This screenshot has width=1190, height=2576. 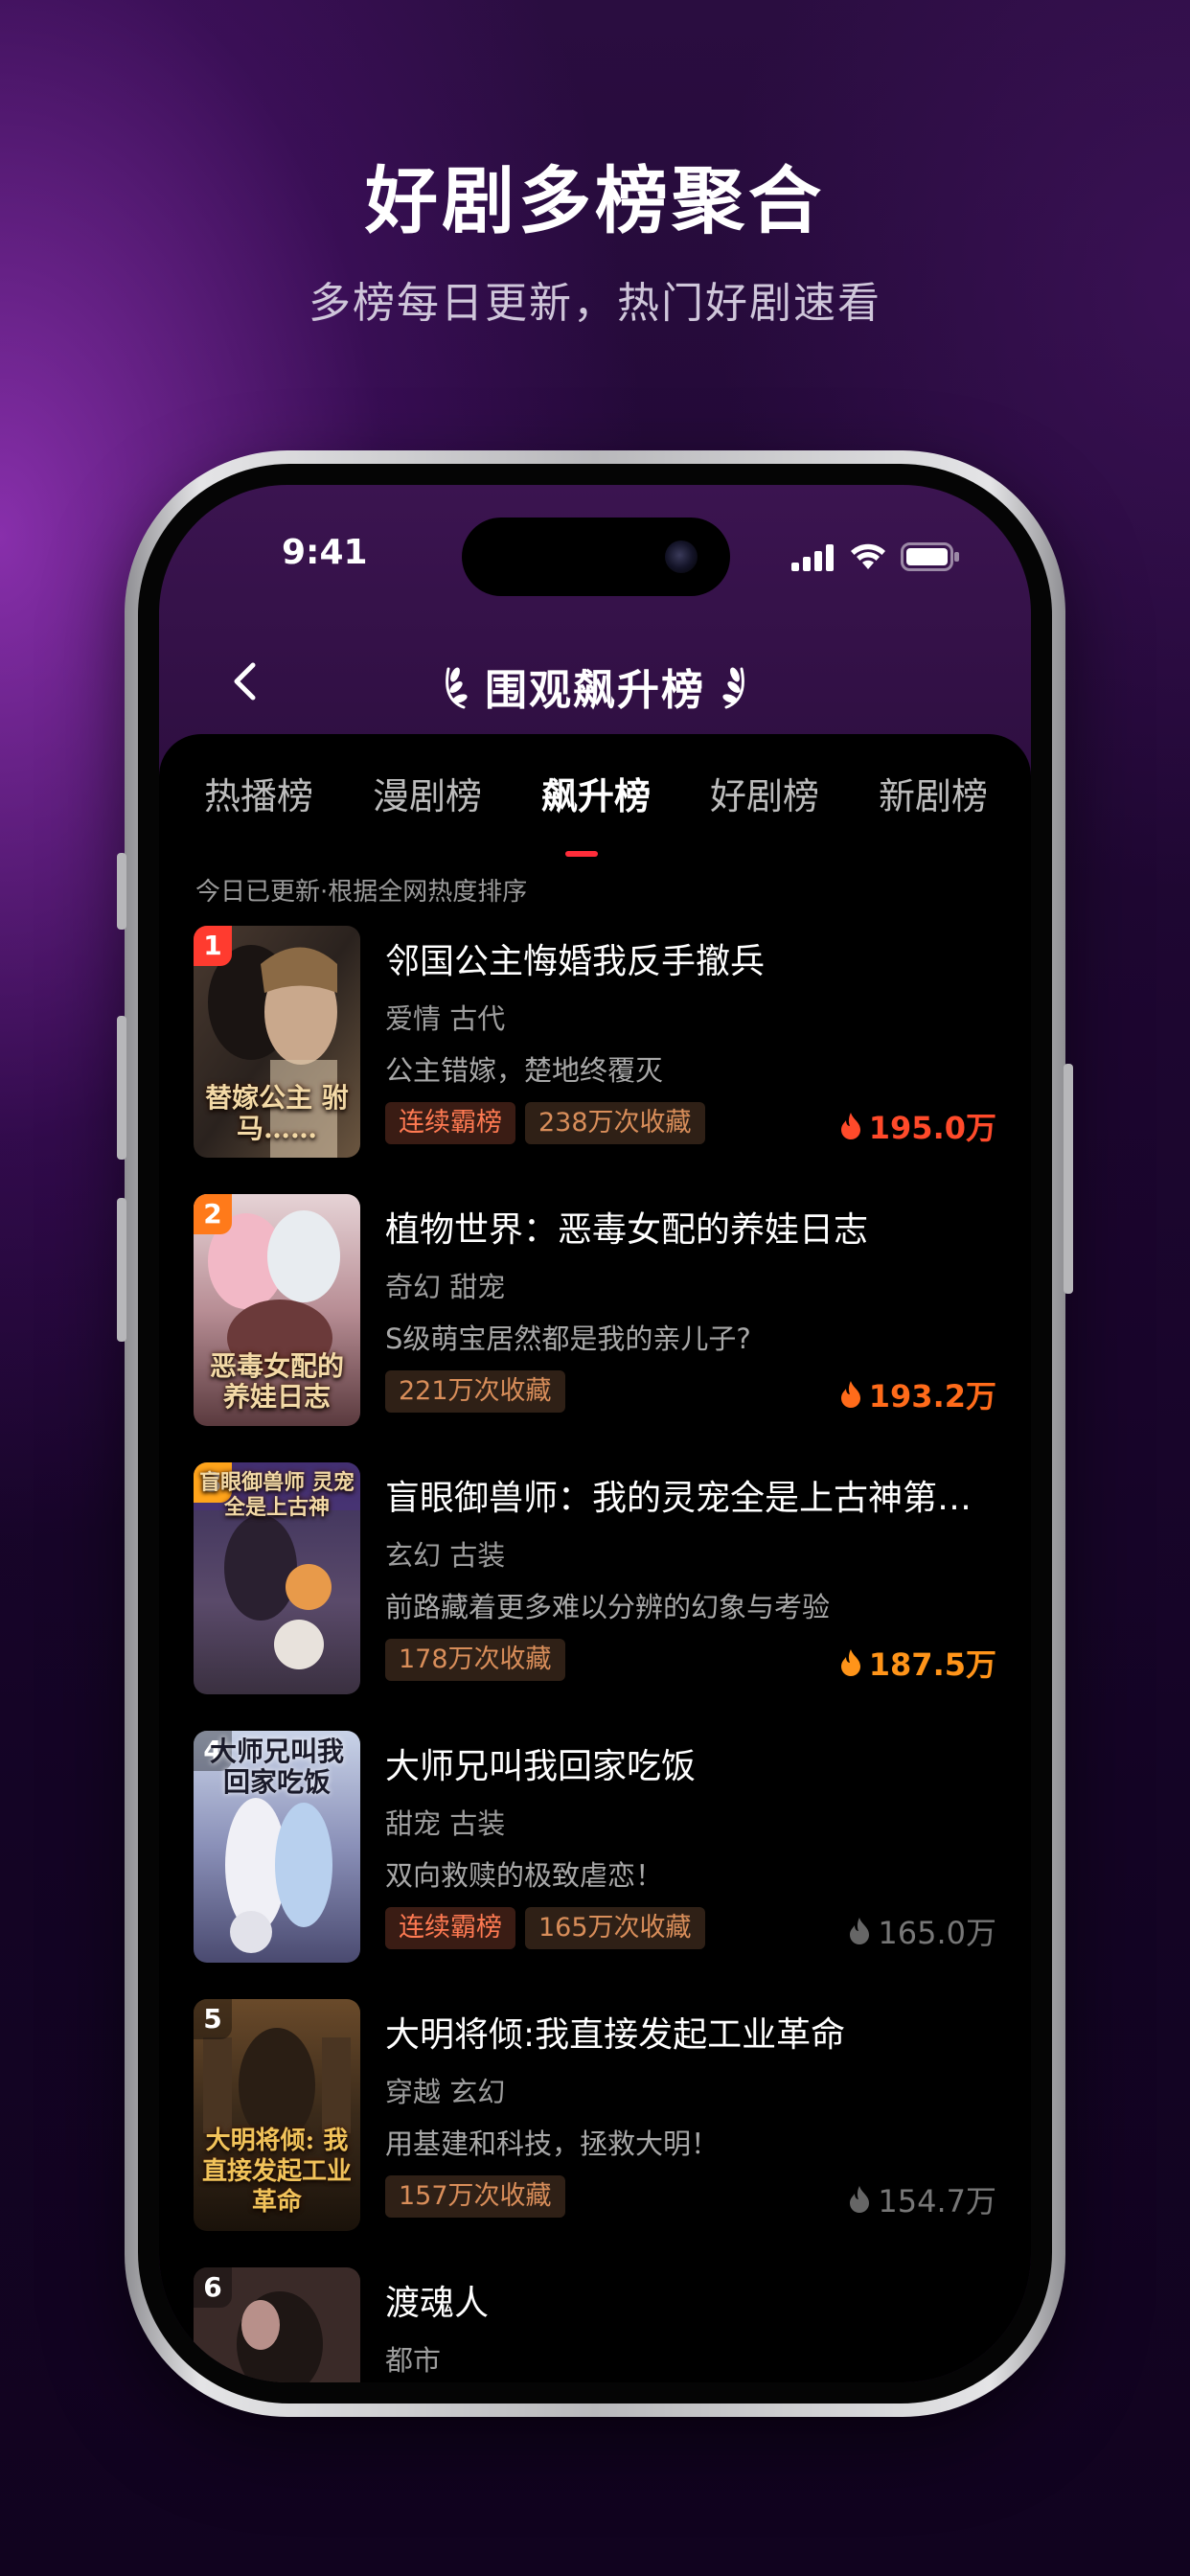 I want to click on battery-icon, so click(x=930, y=556).